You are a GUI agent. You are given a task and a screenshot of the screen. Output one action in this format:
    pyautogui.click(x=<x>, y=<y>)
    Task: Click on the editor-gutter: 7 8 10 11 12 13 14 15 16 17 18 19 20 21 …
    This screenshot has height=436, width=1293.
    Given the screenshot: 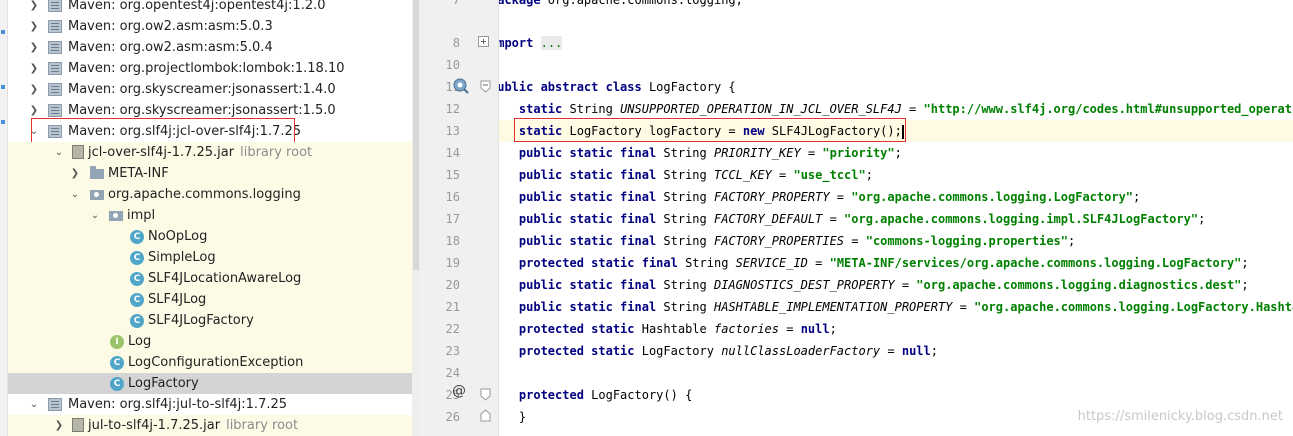 What is the action you would take?
    pyautogui.click(x=466, y=218)
    